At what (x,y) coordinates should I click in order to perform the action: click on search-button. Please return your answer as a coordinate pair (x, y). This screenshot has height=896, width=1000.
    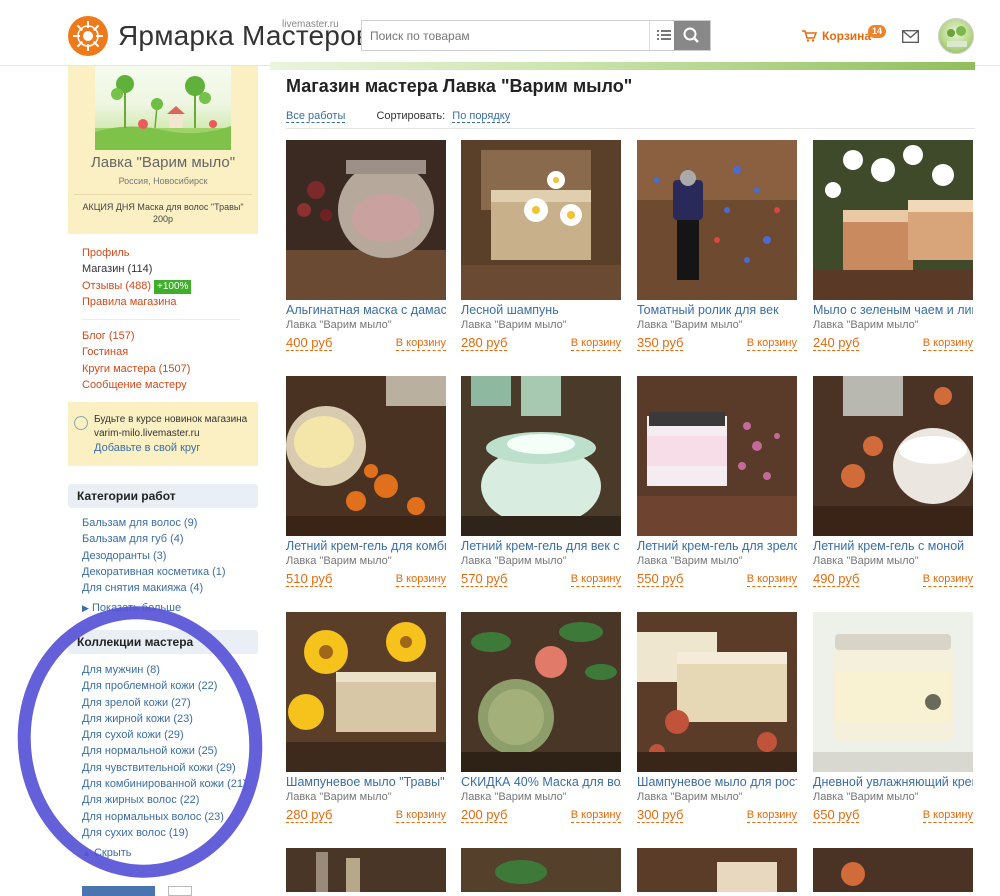
    Looking at the image, I should click on (692, 35).